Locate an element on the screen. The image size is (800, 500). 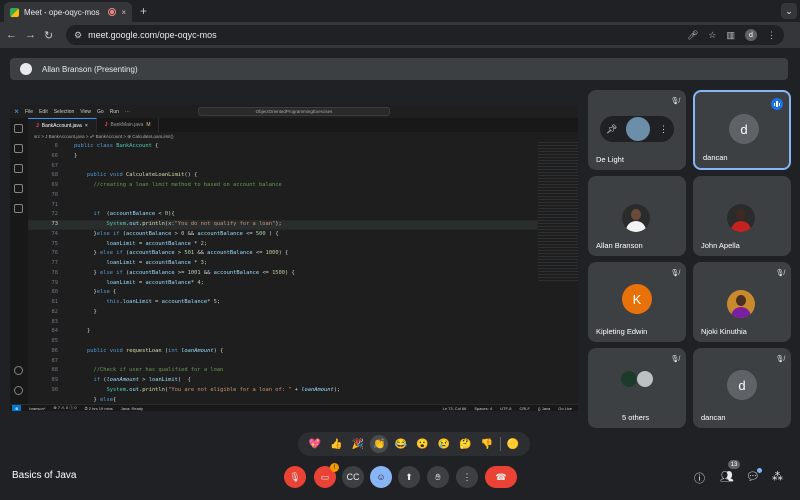
vscode-minimap is located at coordinates (558, 212).